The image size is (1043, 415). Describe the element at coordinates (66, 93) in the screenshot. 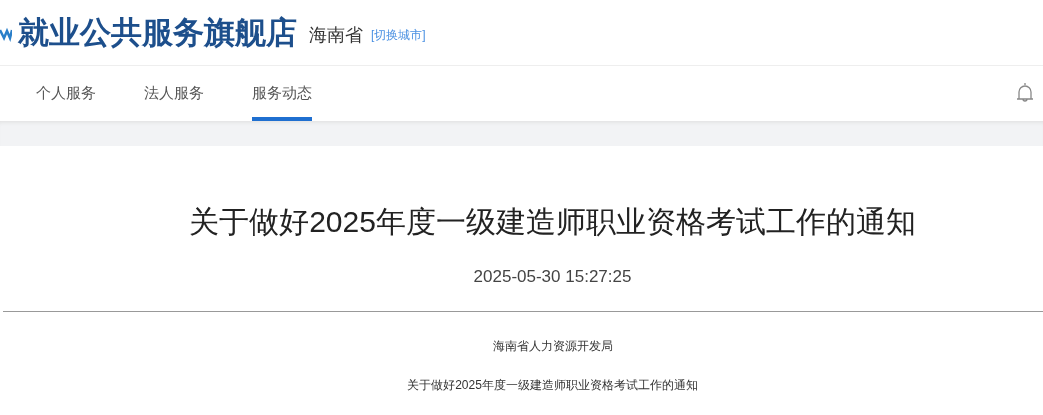

I see `nav-tab: 个人服务` at that location.